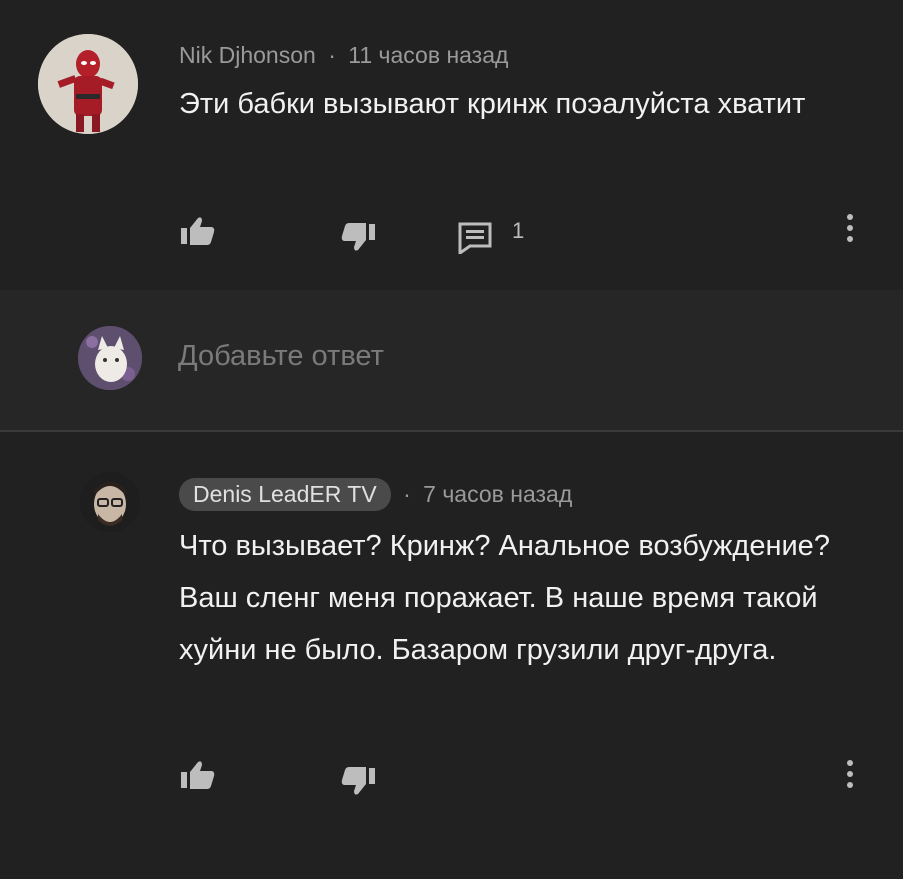  Describe the element at coordinates (475, 238) in the screenshot. I see `comment-icon` at that location.